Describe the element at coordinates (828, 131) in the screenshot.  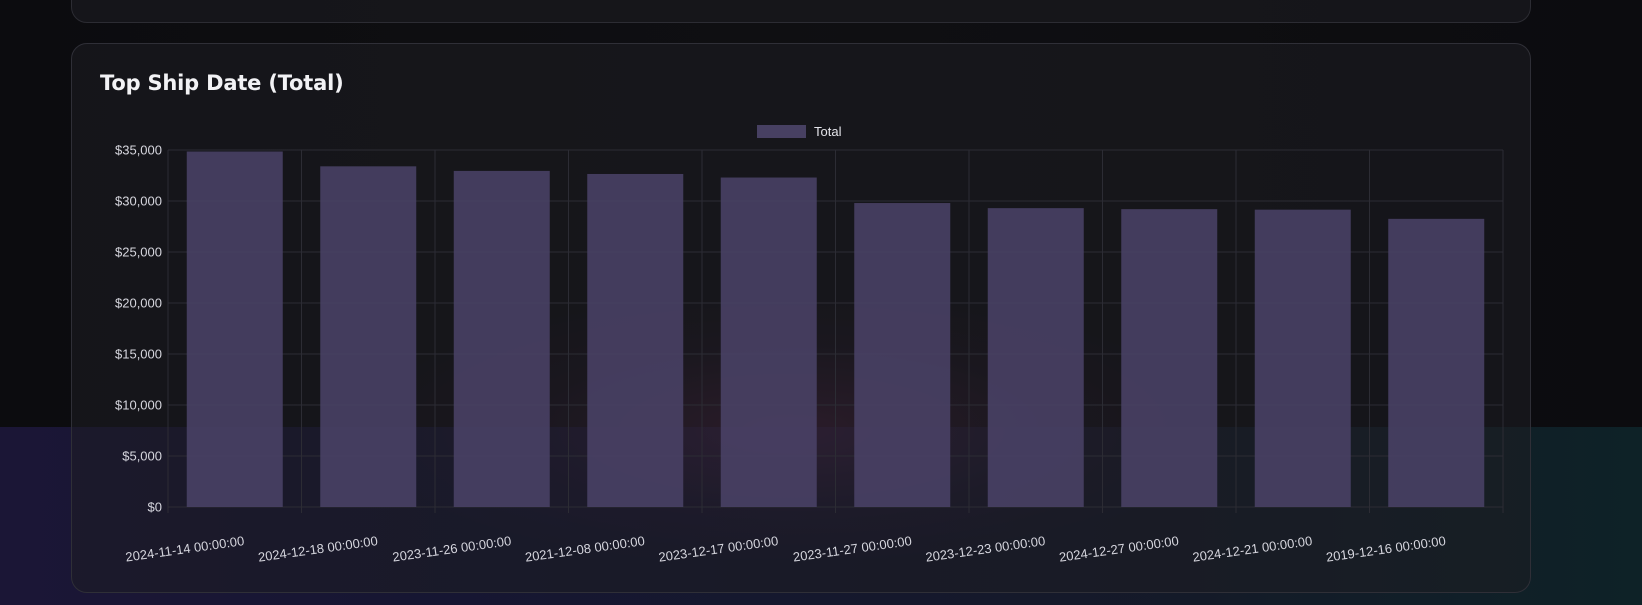
I see `legend-label: Total` at that location.